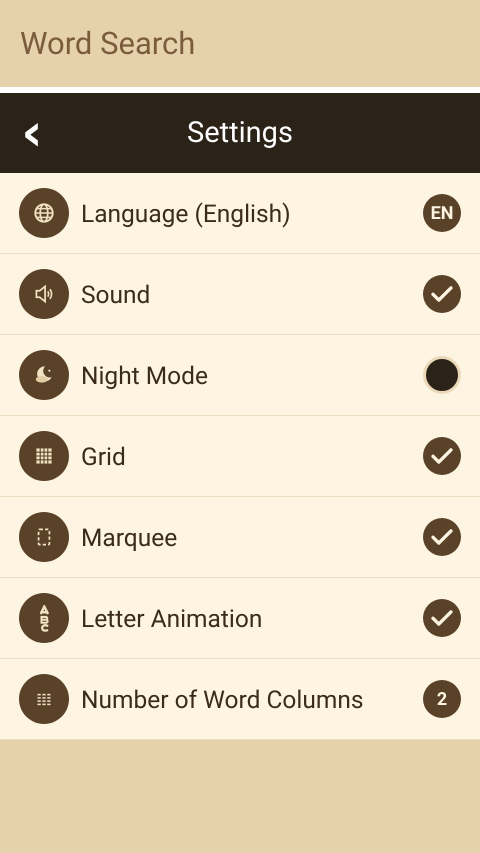  Describe the element at coordinates (252, 618) in the screenshot. I see `setting-label: Letter Animation` at that location.